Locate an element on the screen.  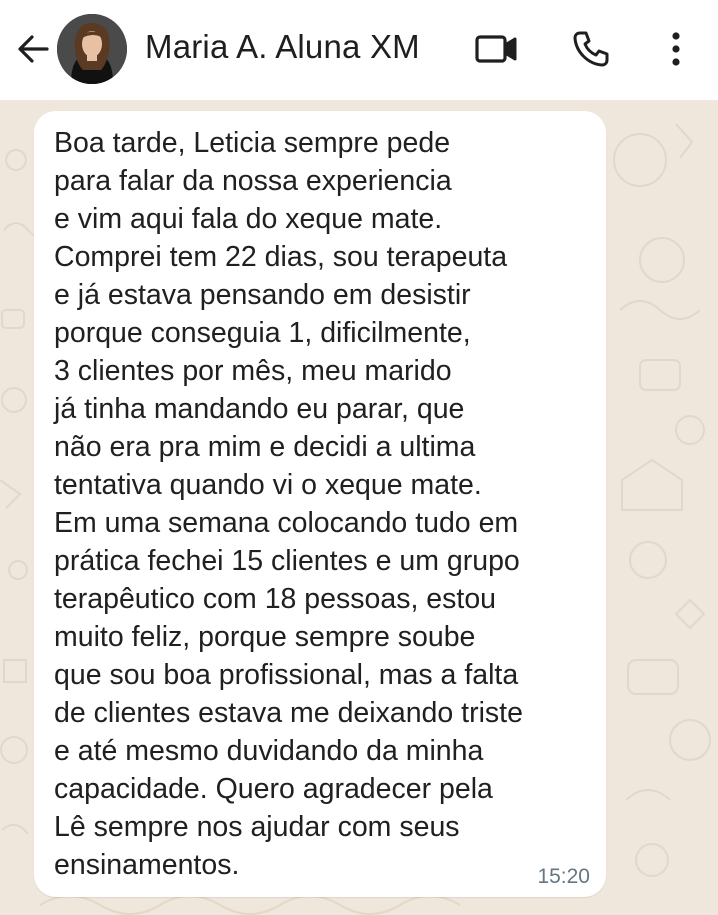
message-timestamp: 15:20 is located at coordinates (563, 876).